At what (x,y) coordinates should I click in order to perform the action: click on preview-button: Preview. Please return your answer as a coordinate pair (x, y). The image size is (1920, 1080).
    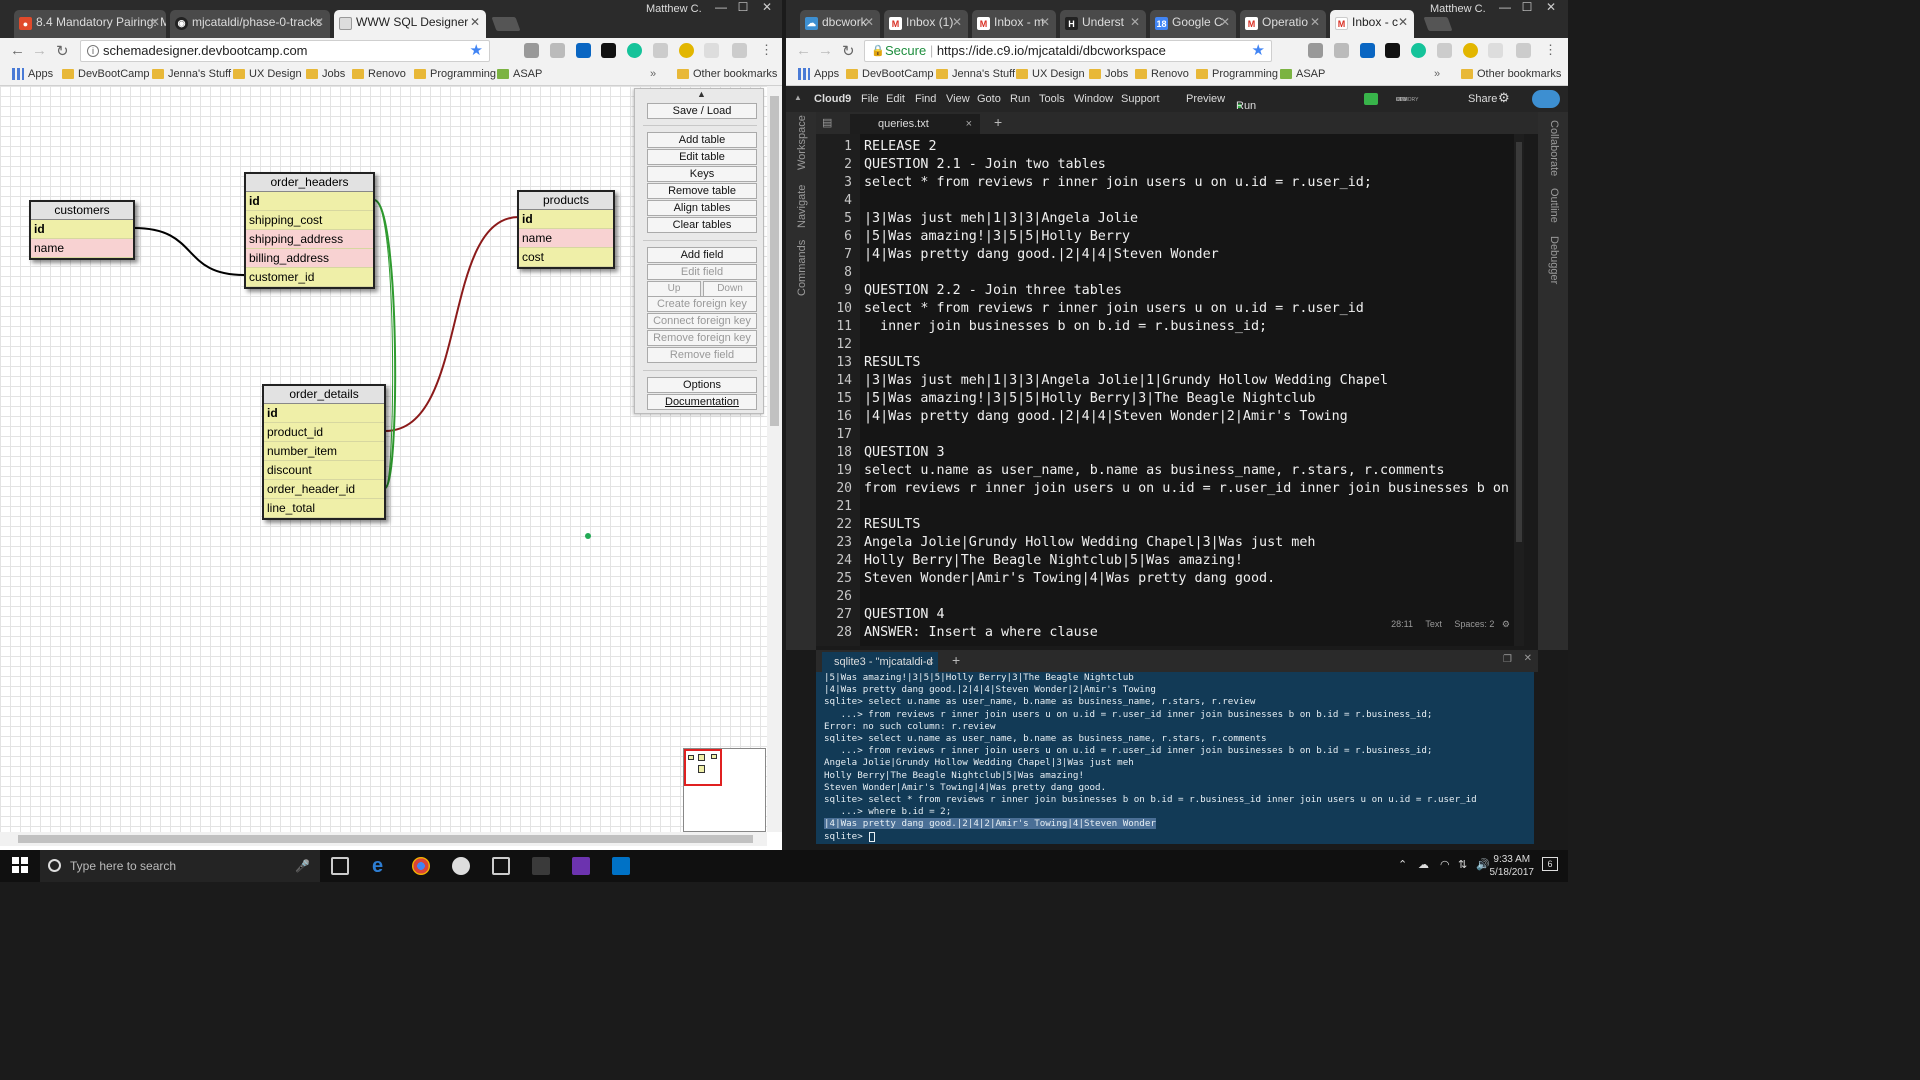
    Looking at the image, I should click on (1205, 99).